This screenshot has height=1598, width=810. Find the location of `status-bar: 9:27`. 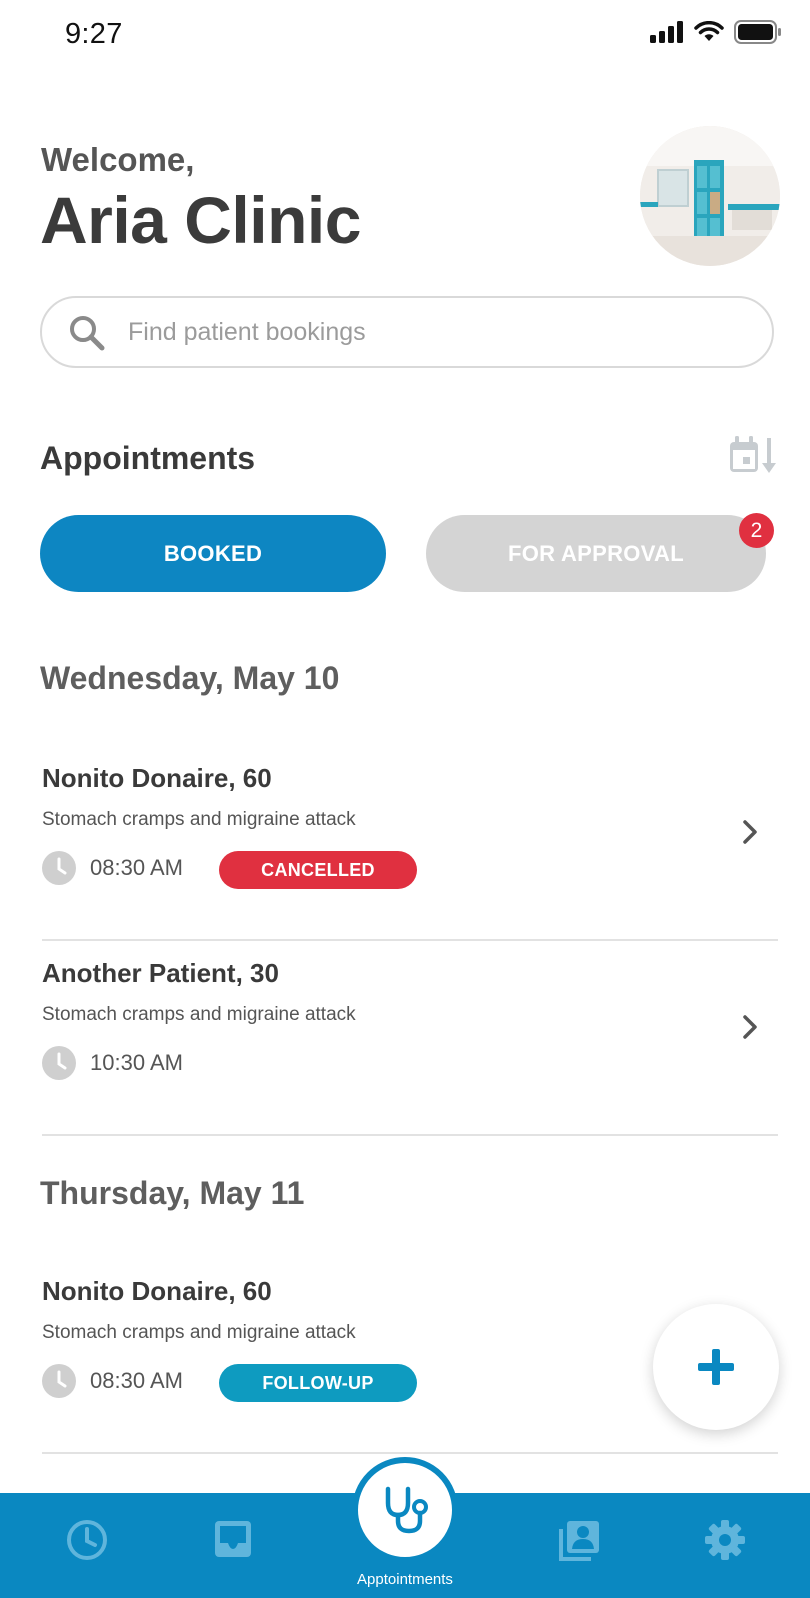

status-bar: 9:27 is located at coordinates (405, 35).